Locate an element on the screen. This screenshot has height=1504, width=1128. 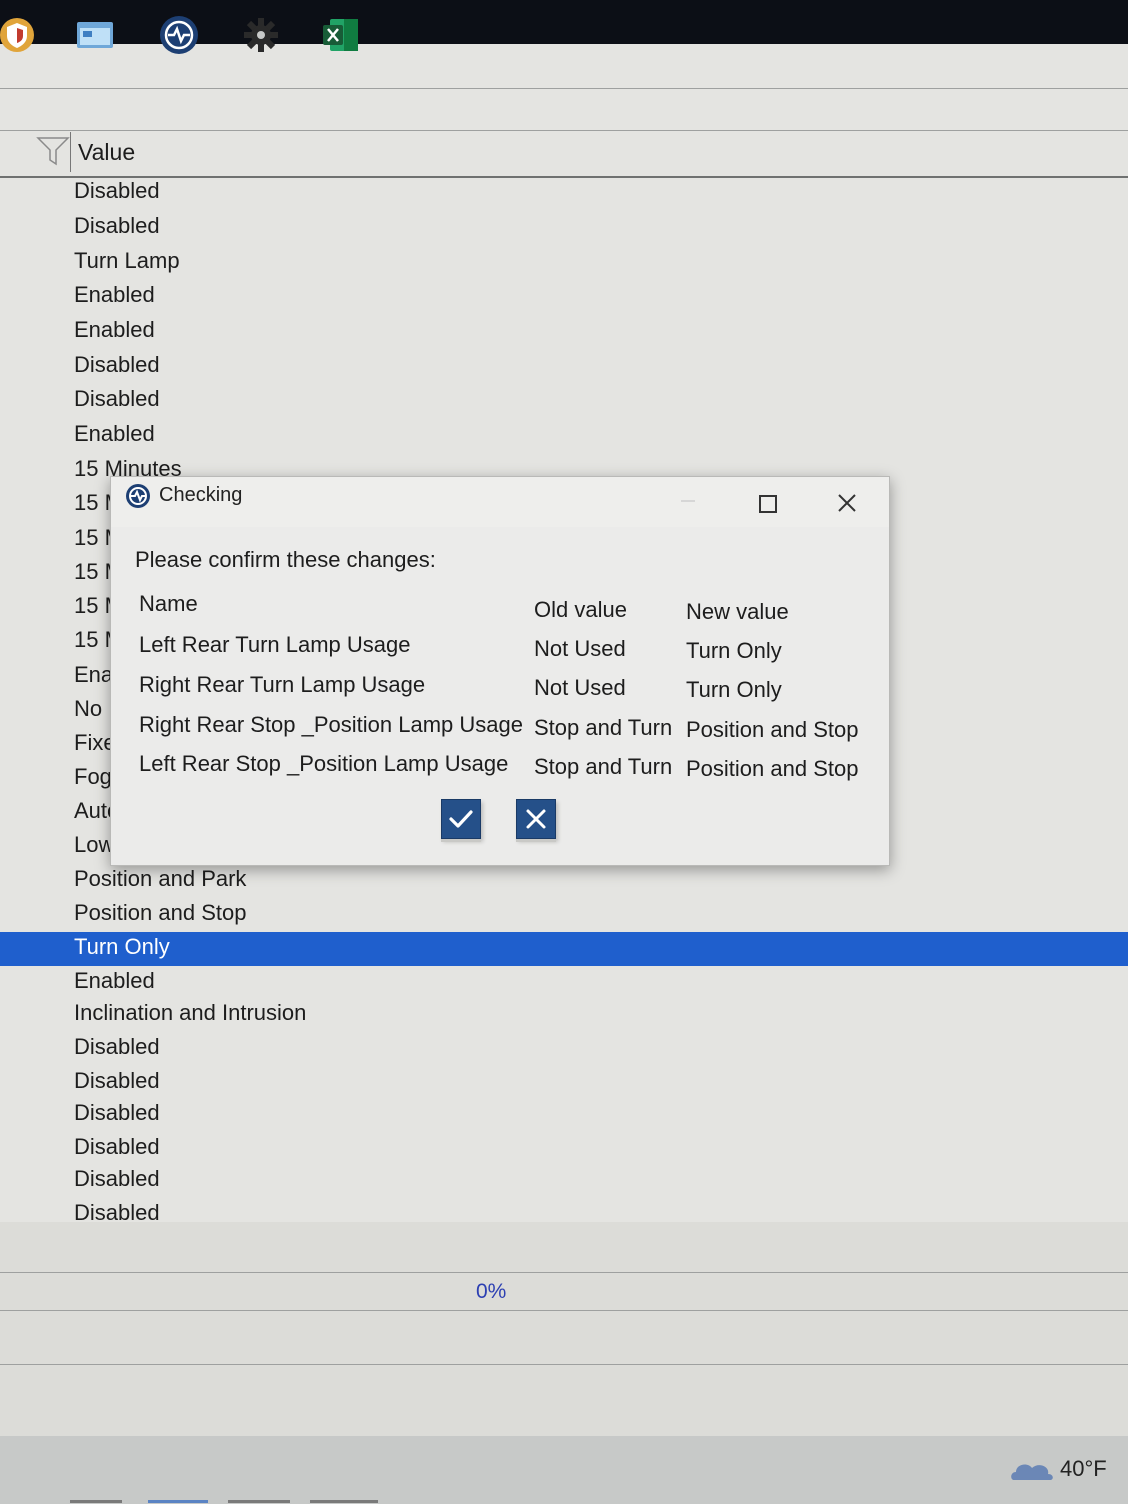
explorer-window-icon is located at coordinates (95, 35).